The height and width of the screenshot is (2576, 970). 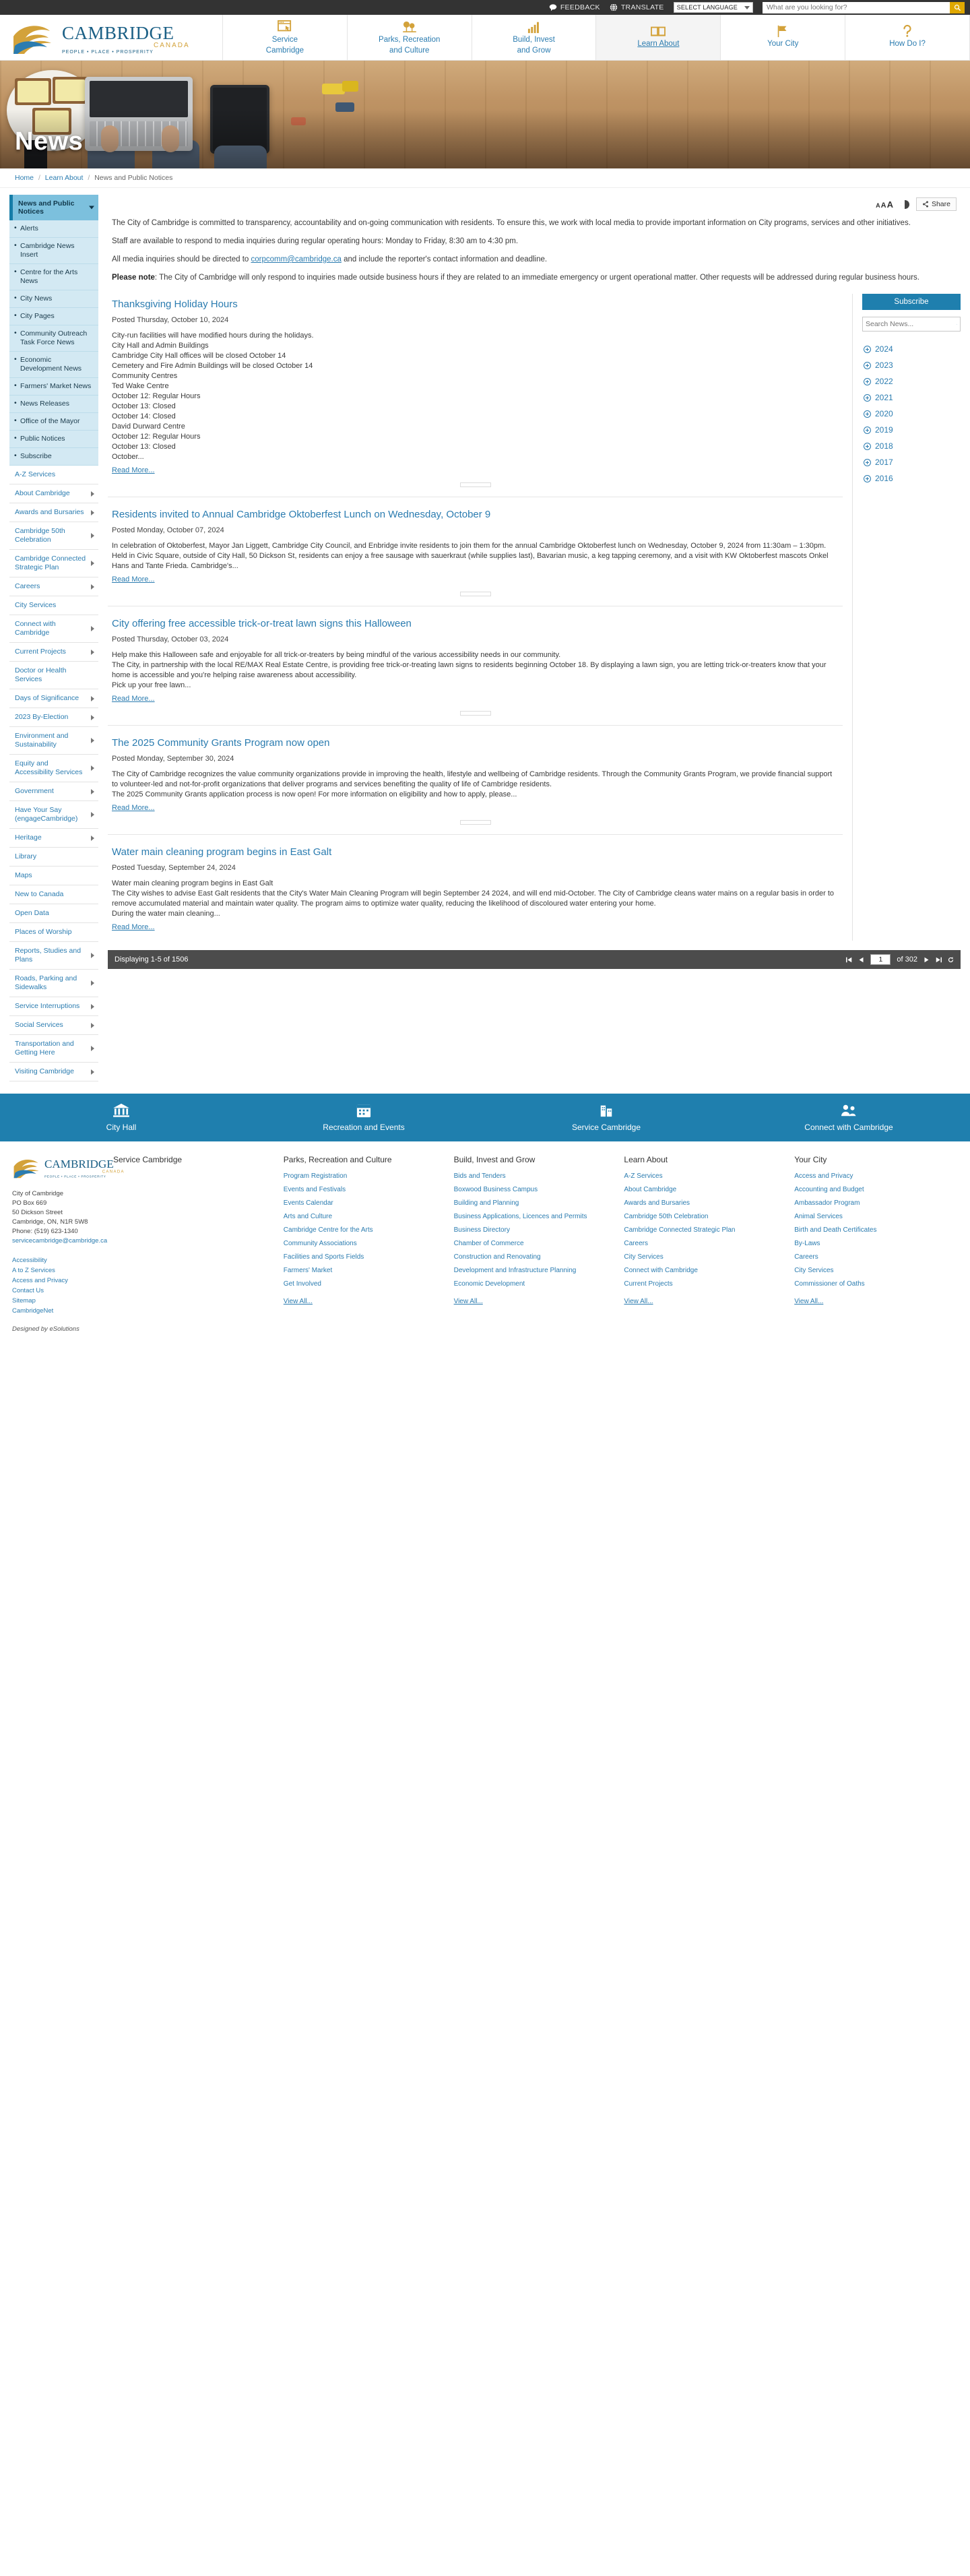 I want to click on footer-link: Business Directory, so click(x=533, y=1230).